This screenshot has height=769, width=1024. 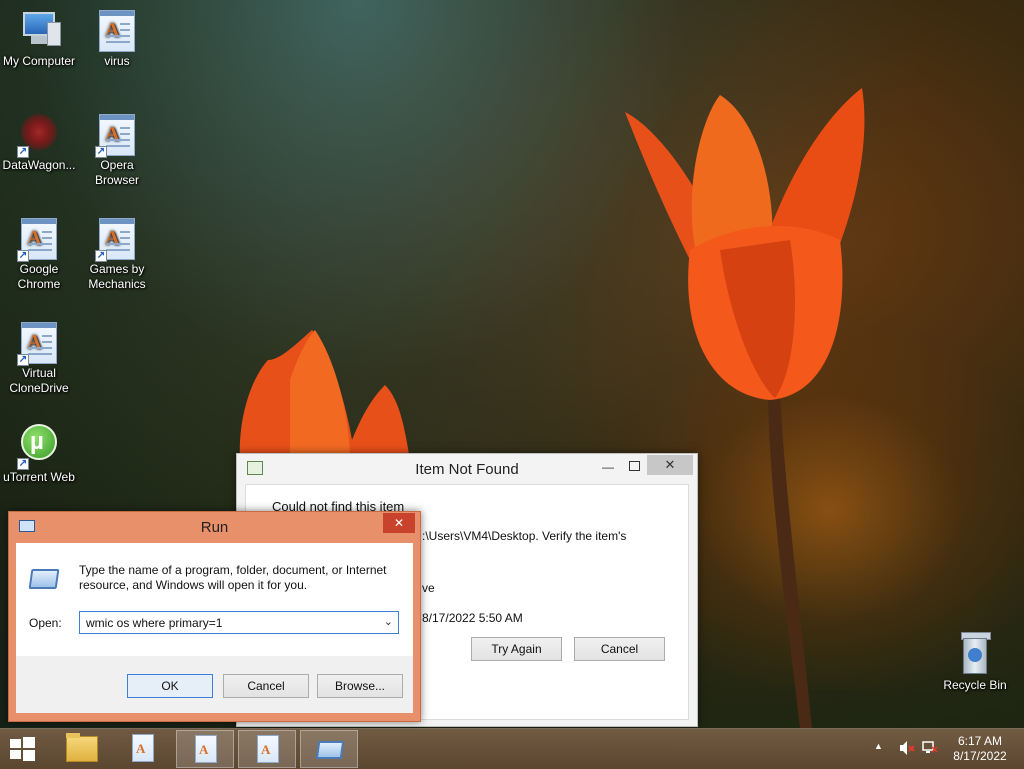 I want to click on taskbar-run, so click(x=329, y=749).